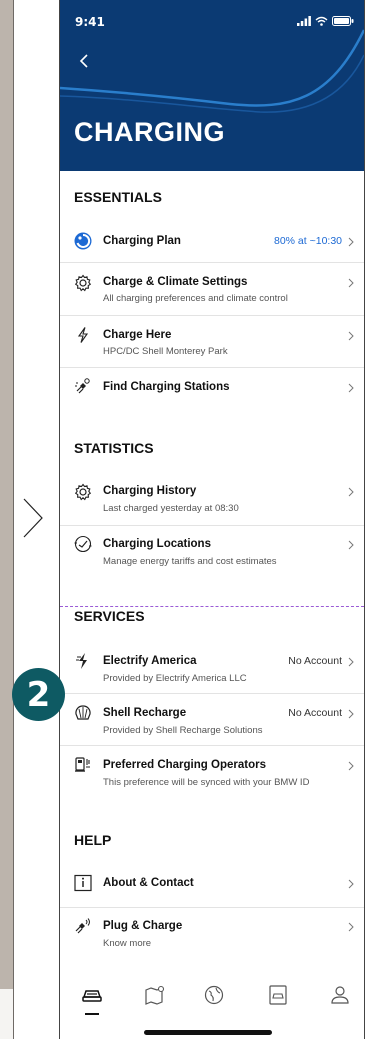 This screenshot has height=1039, width=365. I want to click on annotation-dashed-line, so click(212, 606).